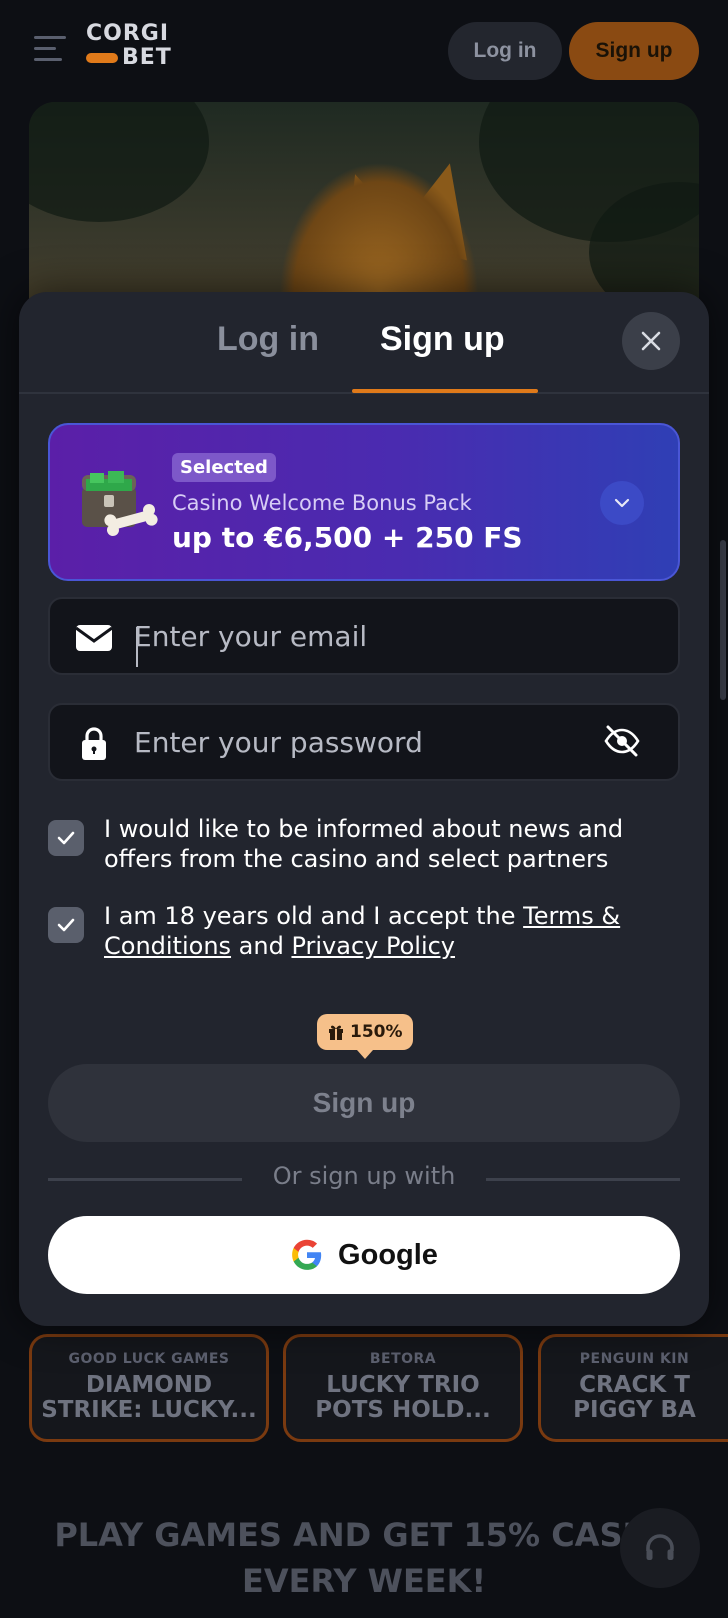 This screenshot has width=728, height=1618. Describe the element at coordinates (403, 1359) in the screenshot. I see `game-provider: BETORA` at that location.